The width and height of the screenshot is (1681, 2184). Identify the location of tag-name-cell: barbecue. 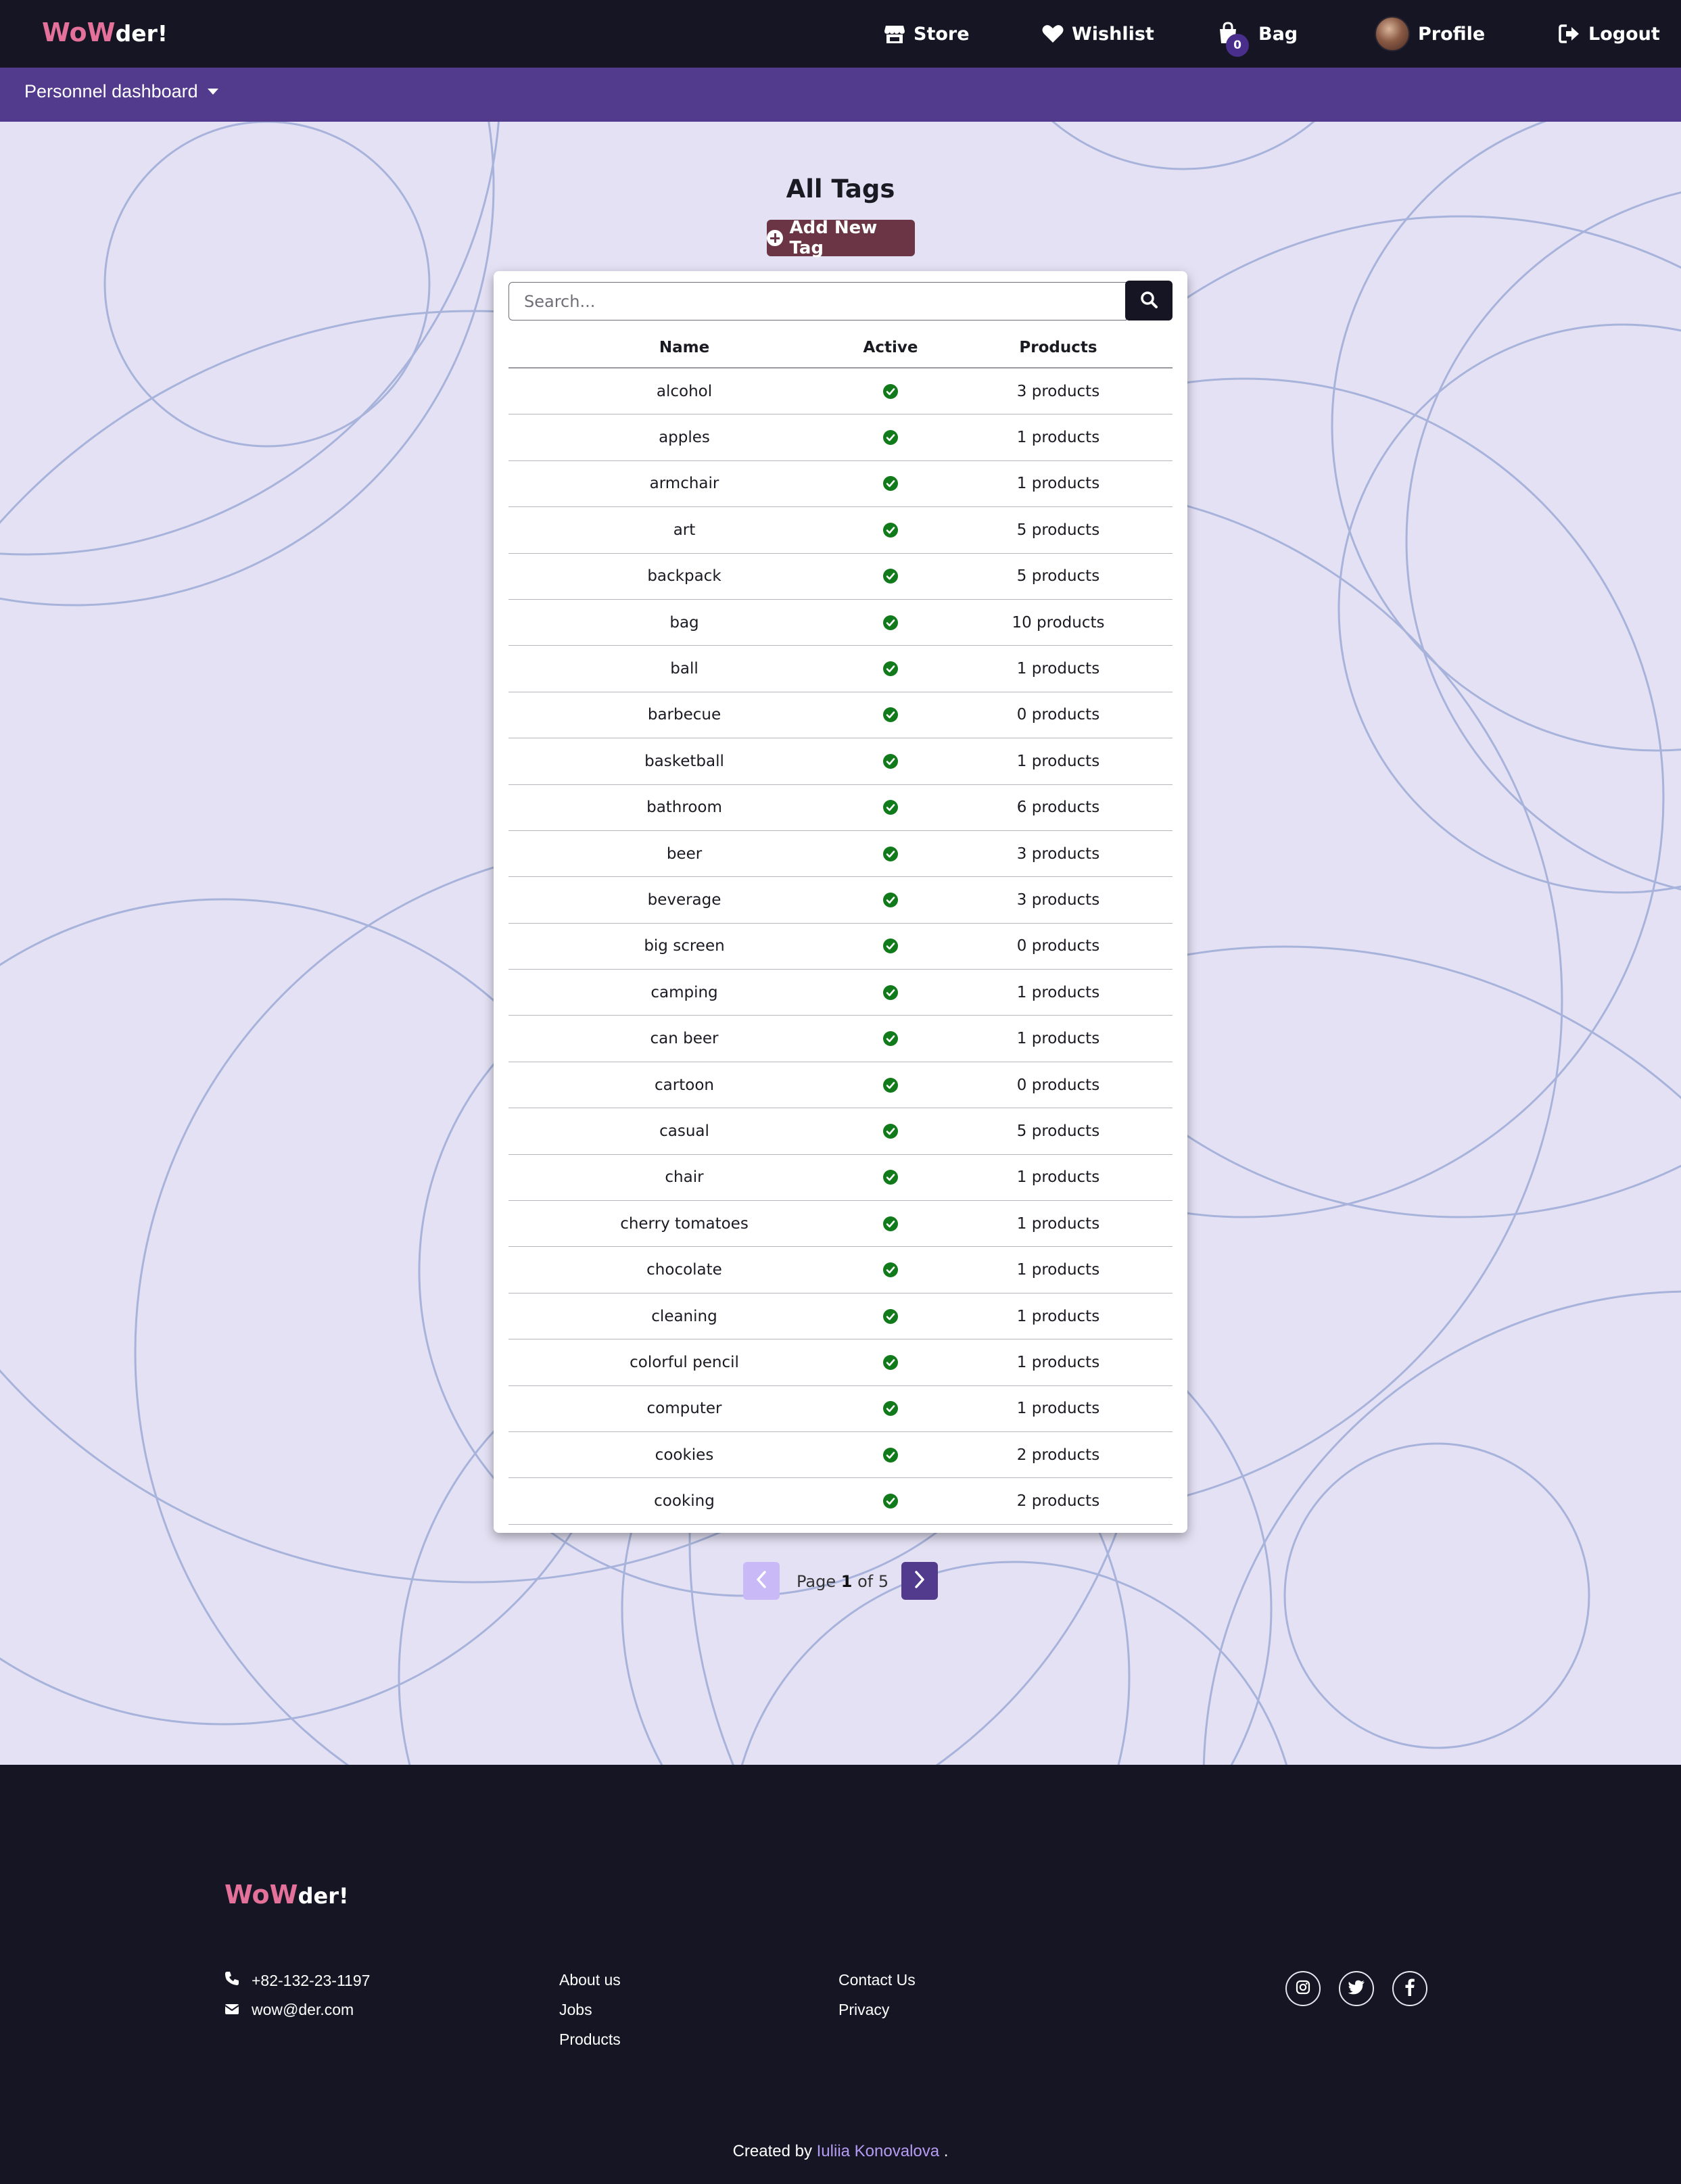
(684, 715).